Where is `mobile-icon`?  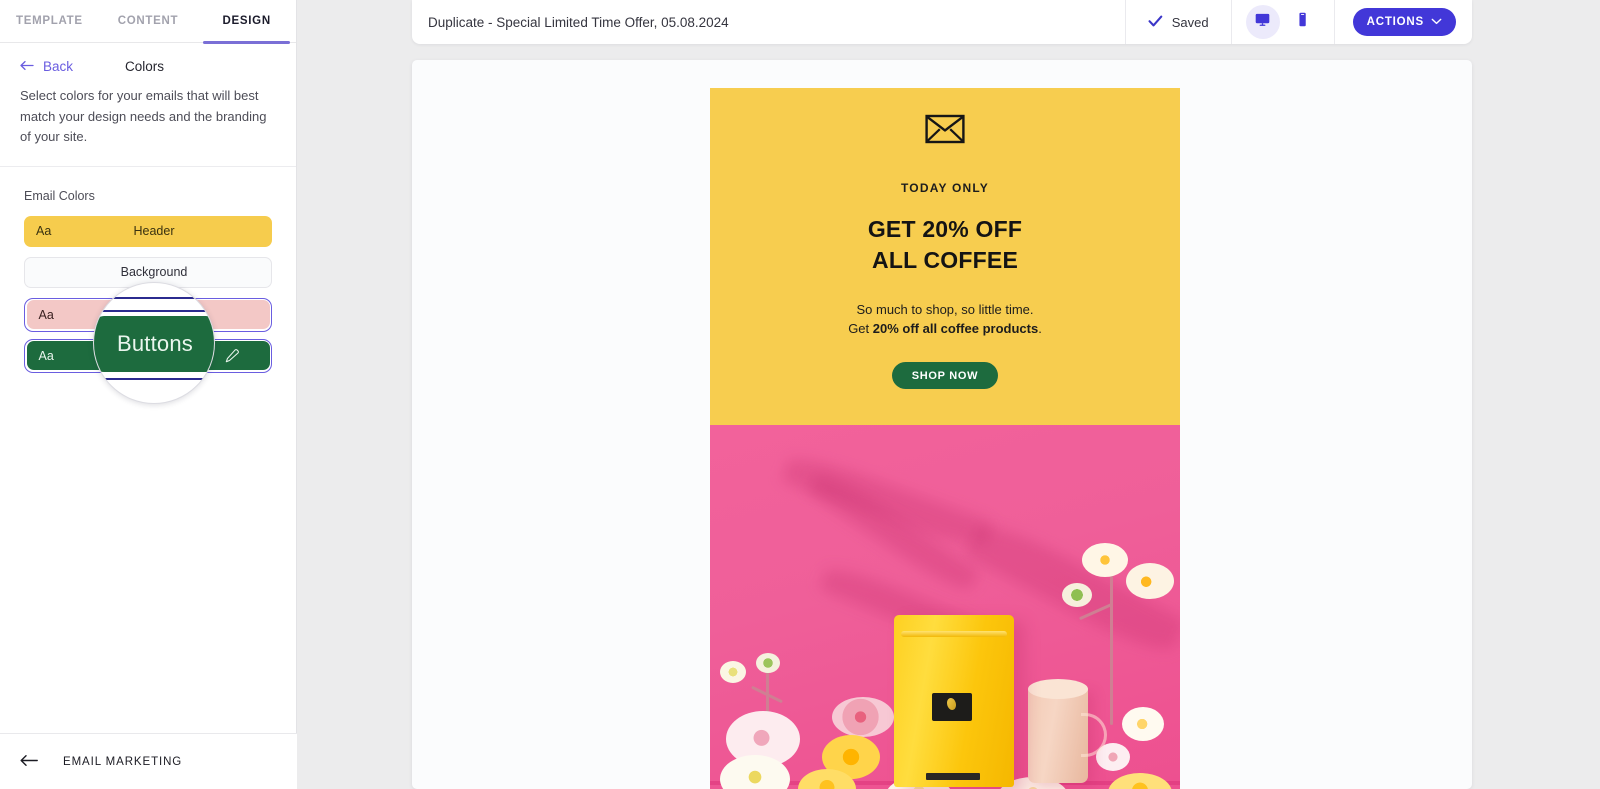
mobile-icon is located at coordinates (1302, 22).